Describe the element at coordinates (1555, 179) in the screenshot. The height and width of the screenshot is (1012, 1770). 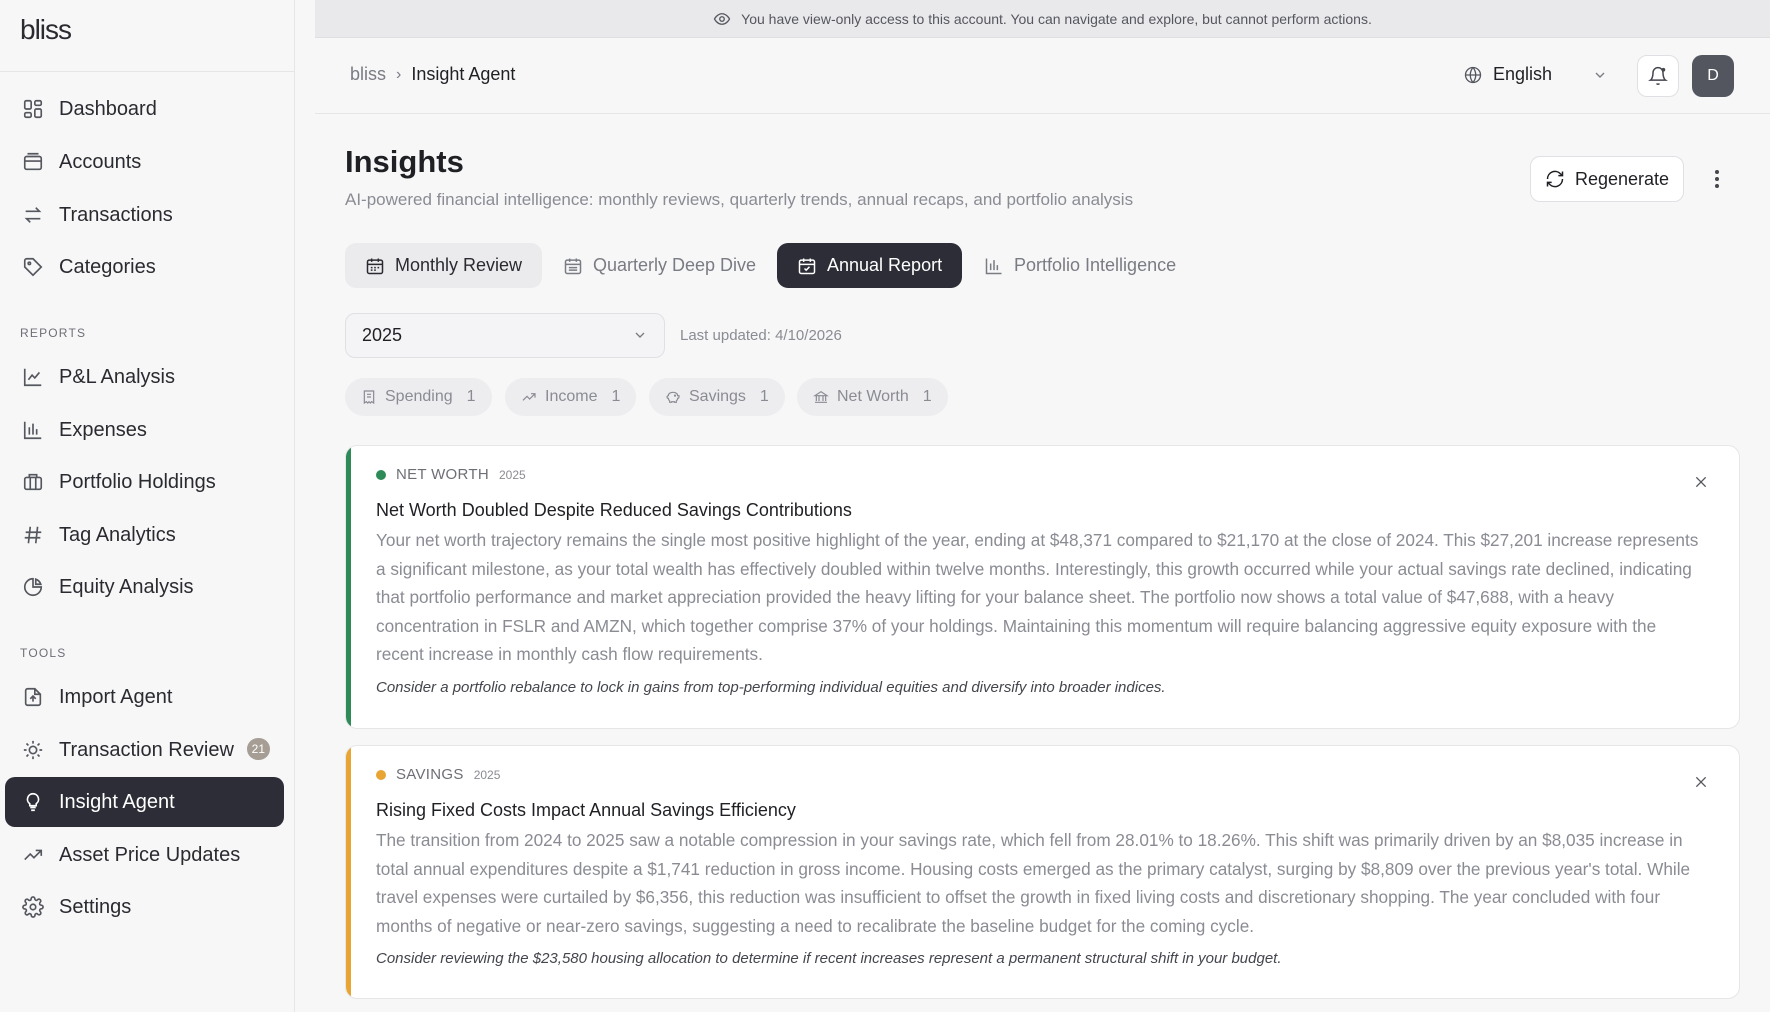
I see `refresh-icon` at that location.